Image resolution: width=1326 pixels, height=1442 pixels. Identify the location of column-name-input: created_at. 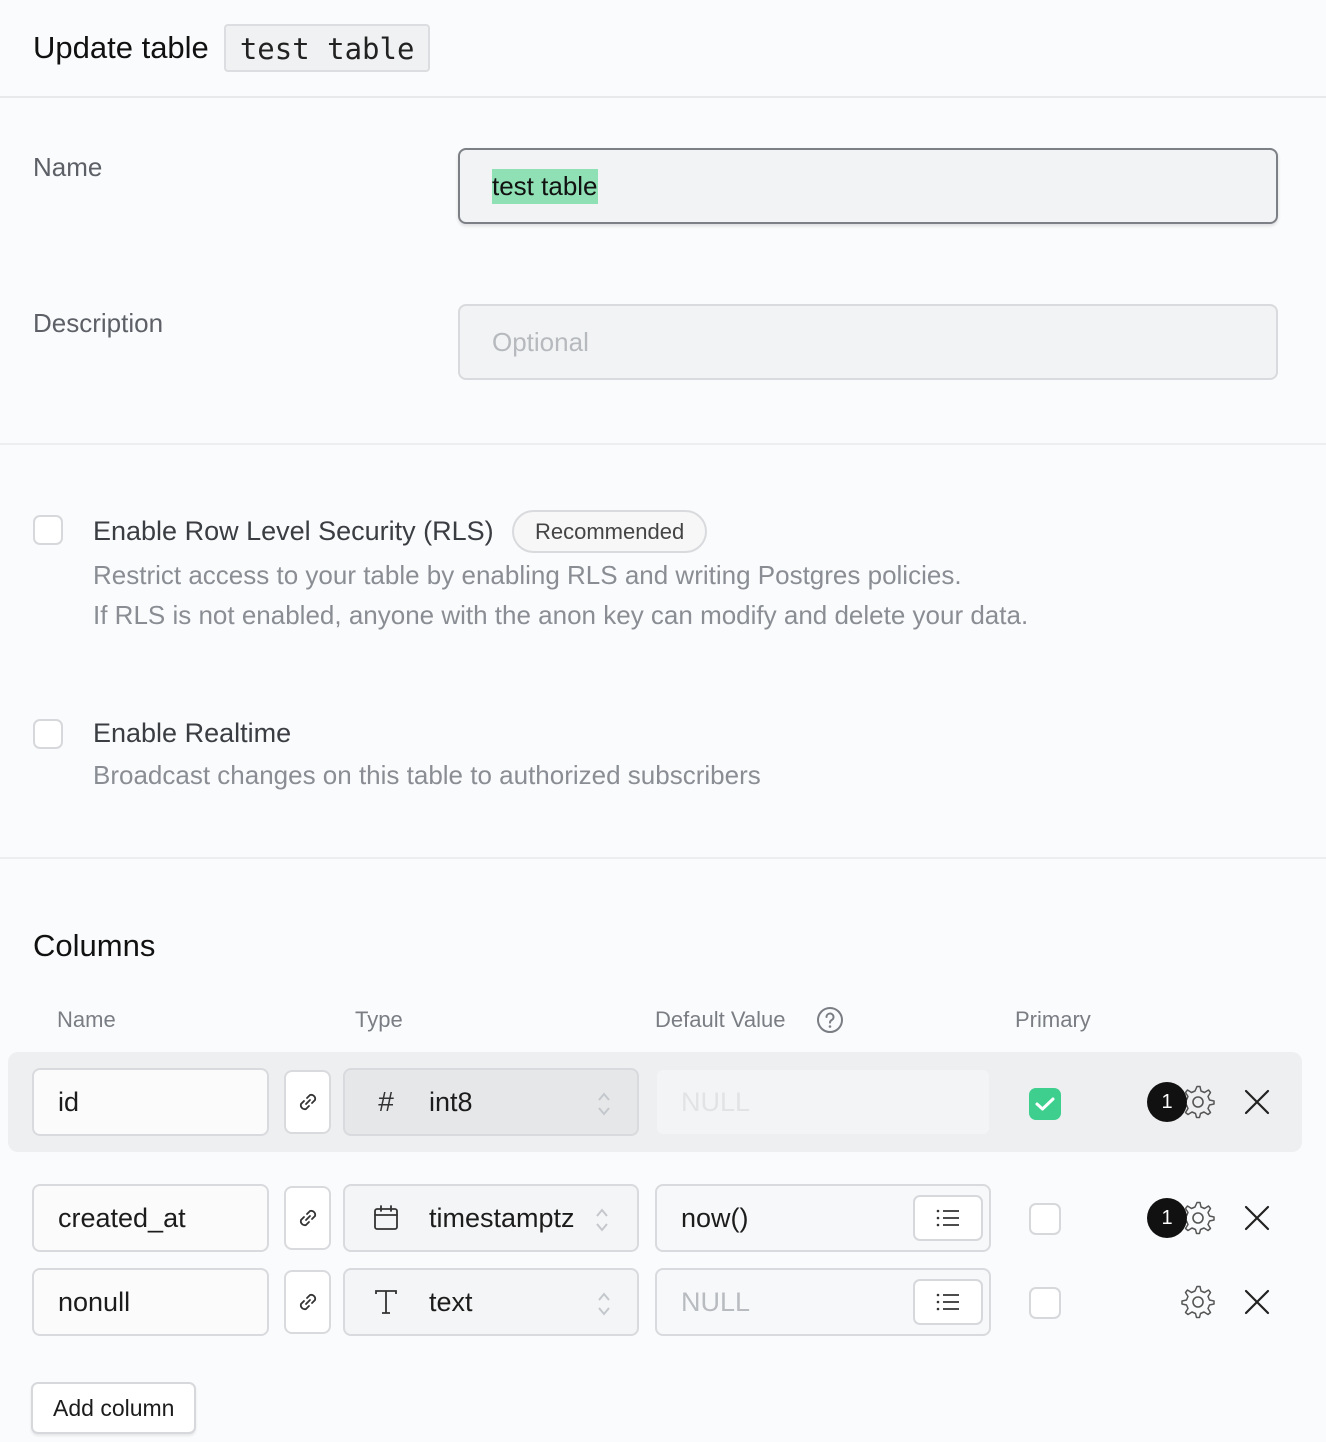
(150, 1218).